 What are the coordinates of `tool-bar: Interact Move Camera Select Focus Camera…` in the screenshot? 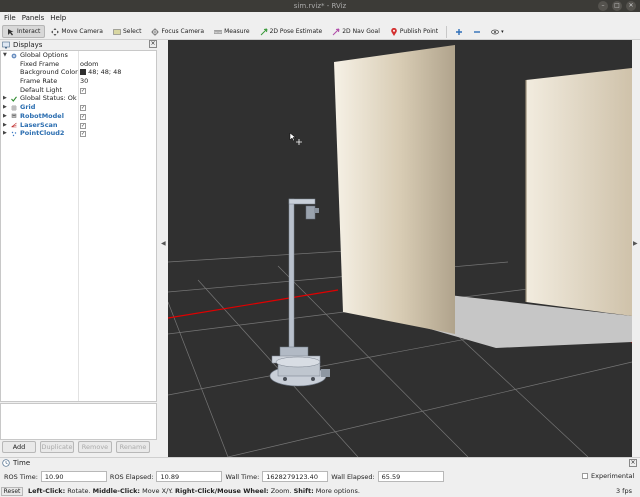 It's located at (320, 32).